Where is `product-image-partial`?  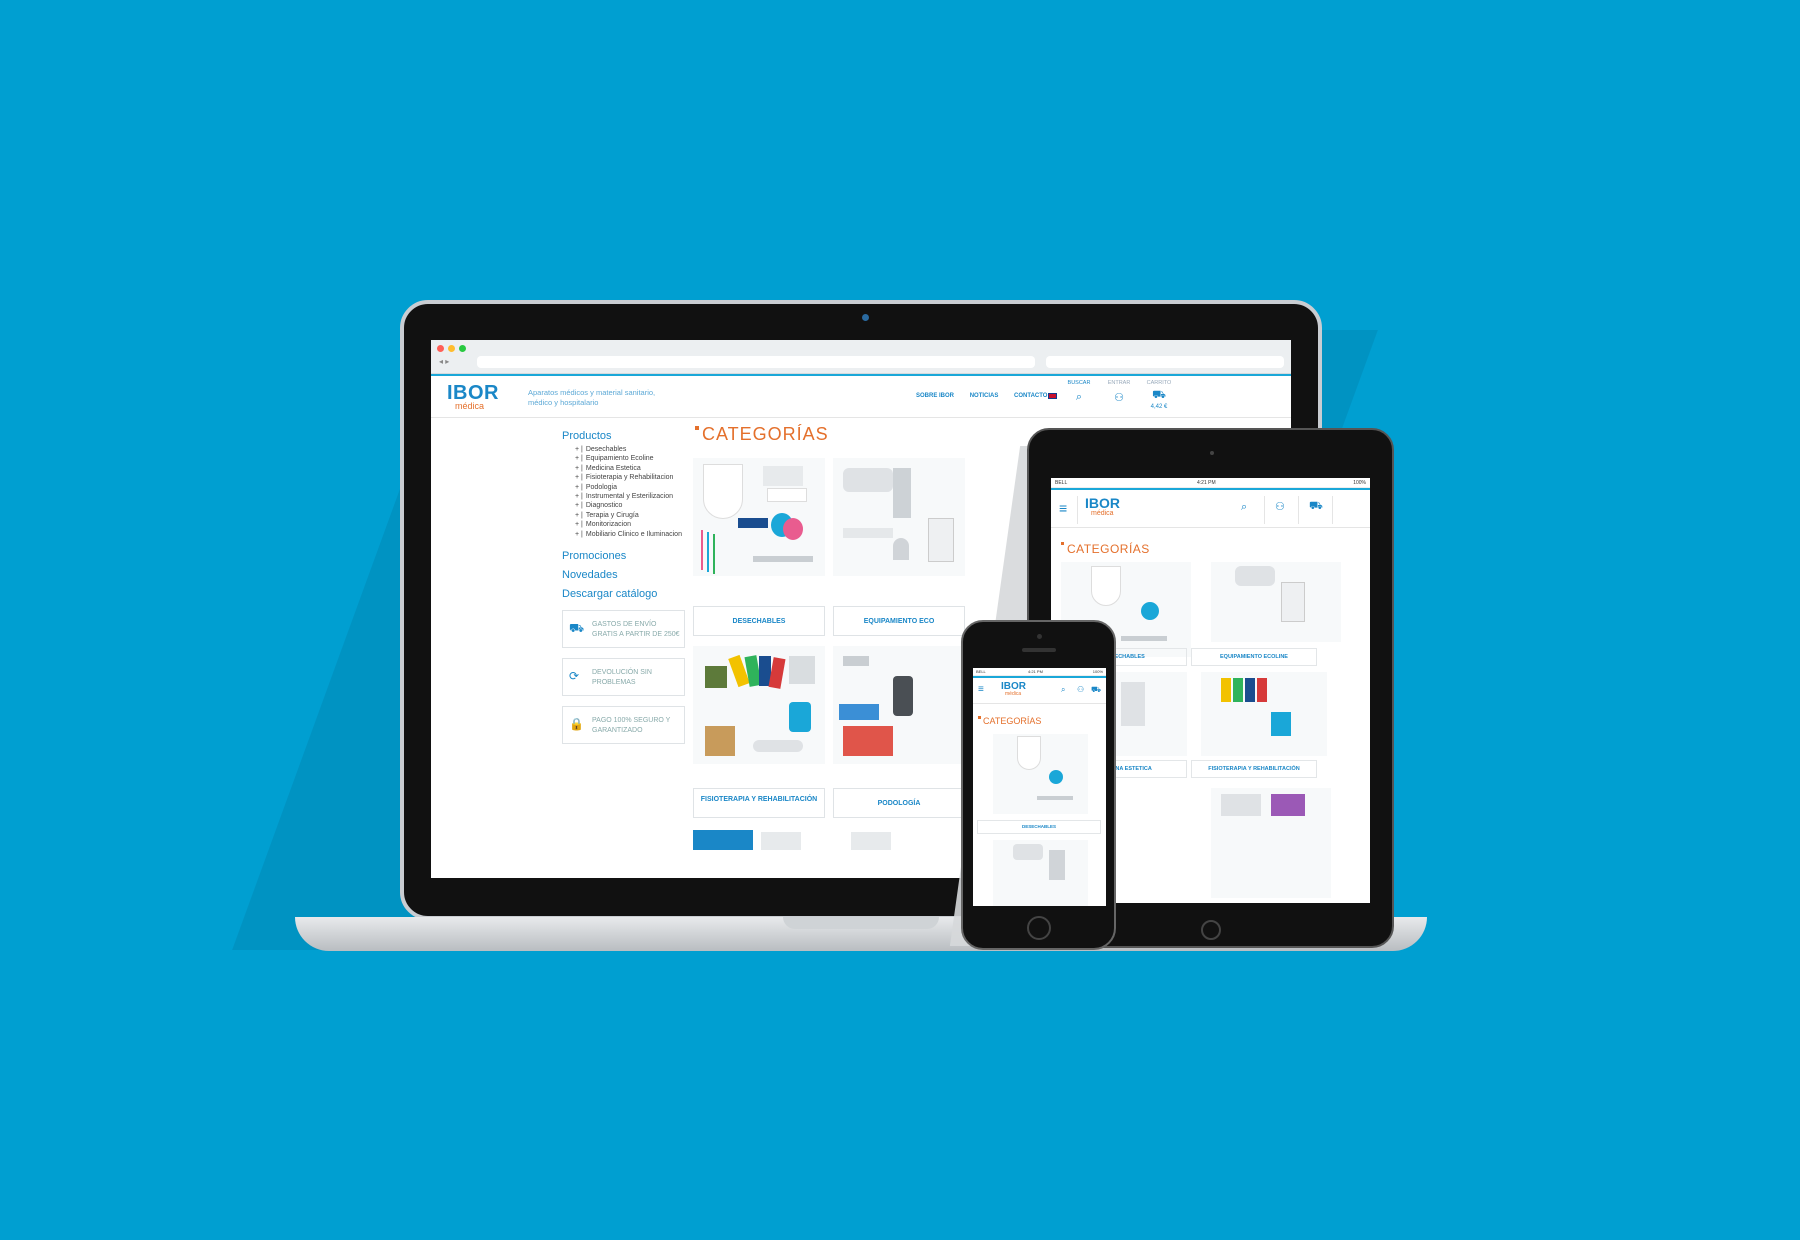
product-image-partial is located at coordinates (723, 840).